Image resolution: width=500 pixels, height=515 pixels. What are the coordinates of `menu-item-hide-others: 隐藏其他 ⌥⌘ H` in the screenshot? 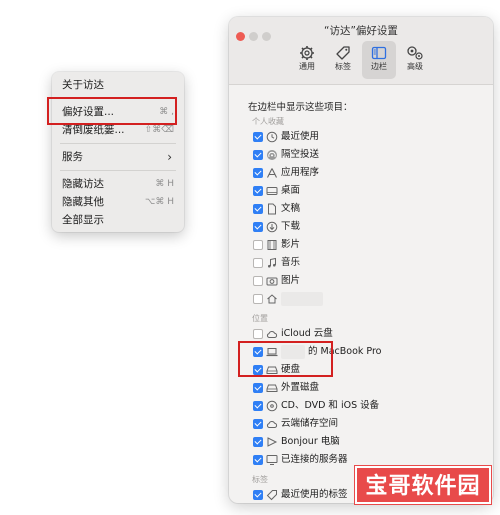 It's located at (118, 202).